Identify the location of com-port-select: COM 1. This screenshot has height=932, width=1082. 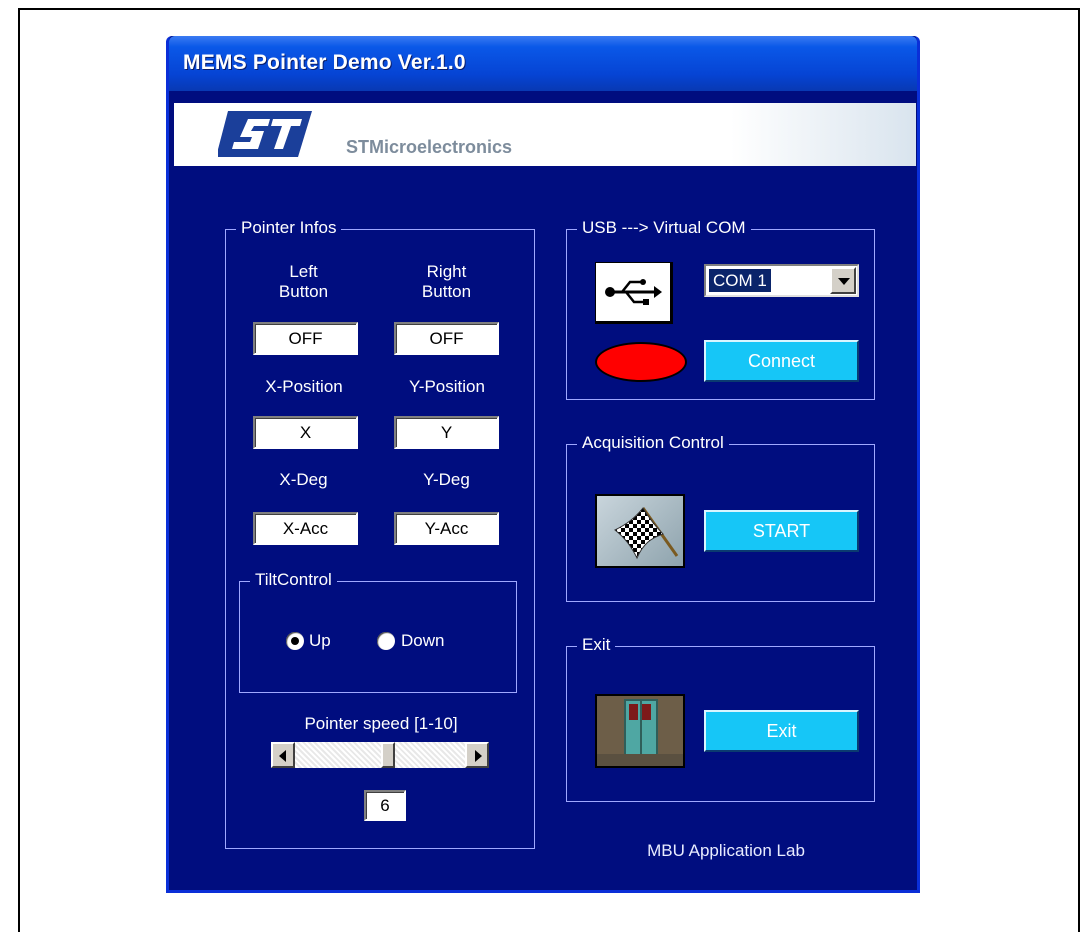
(781, 280).